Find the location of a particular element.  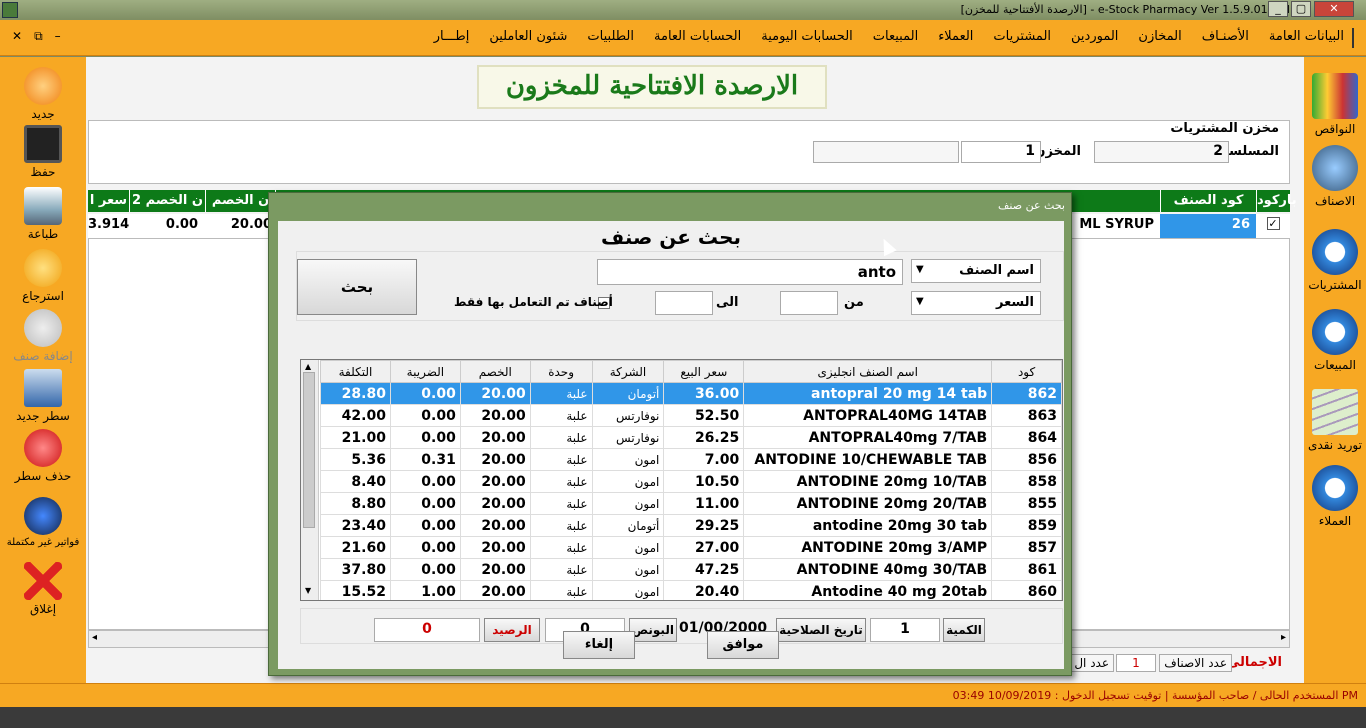

result-cell-price: 11.00 is located at coordinates (704, 503).